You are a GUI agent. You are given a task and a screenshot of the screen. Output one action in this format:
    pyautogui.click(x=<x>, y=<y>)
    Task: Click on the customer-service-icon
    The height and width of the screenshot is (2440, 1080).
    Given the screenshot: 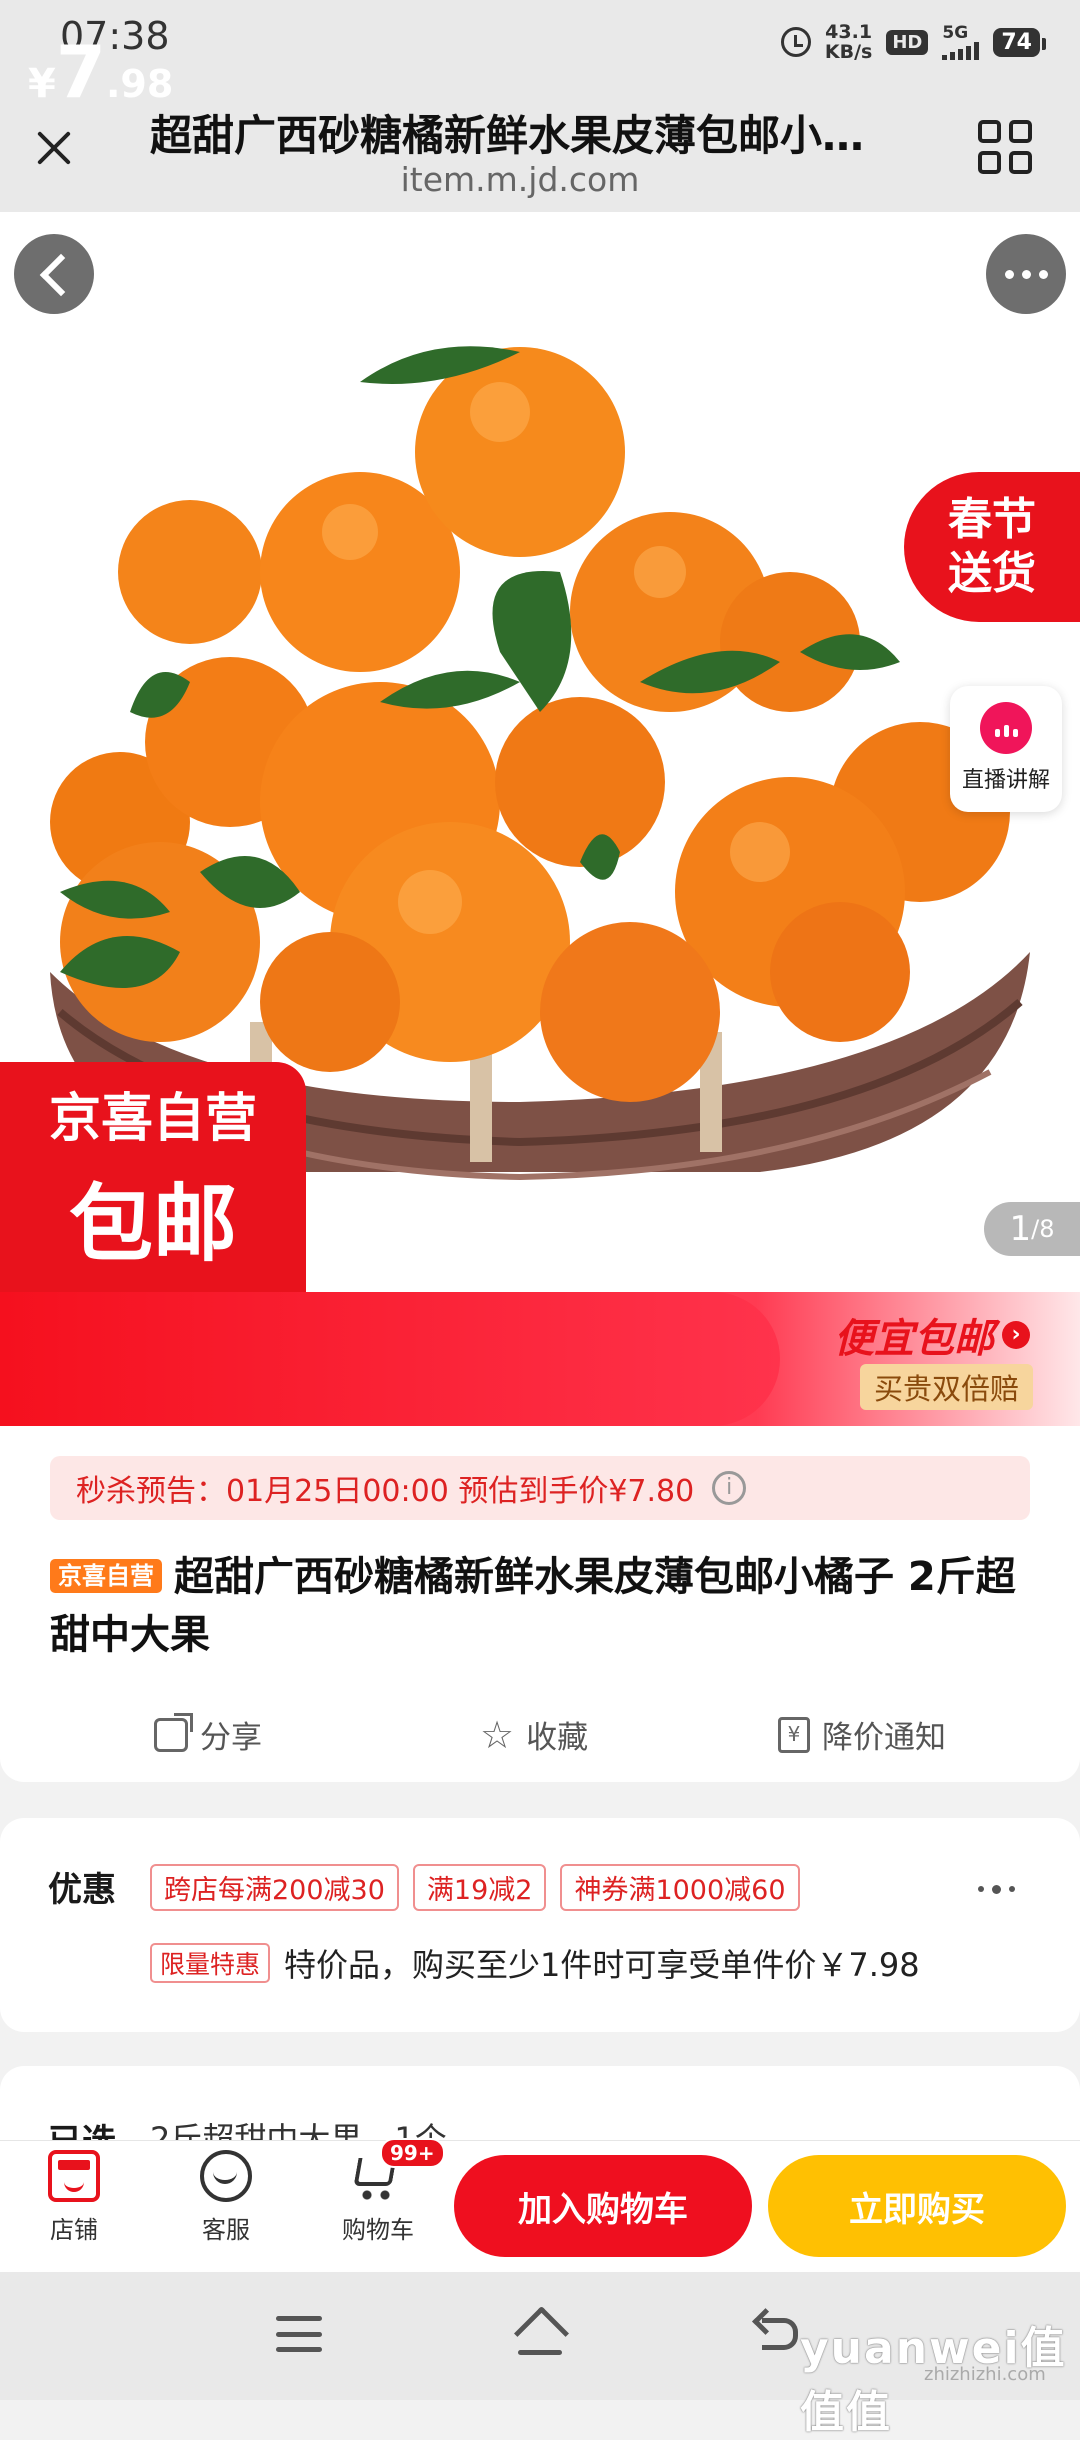 What is the action you would take?
    pyautogui.click(x=226, y=2176)
    